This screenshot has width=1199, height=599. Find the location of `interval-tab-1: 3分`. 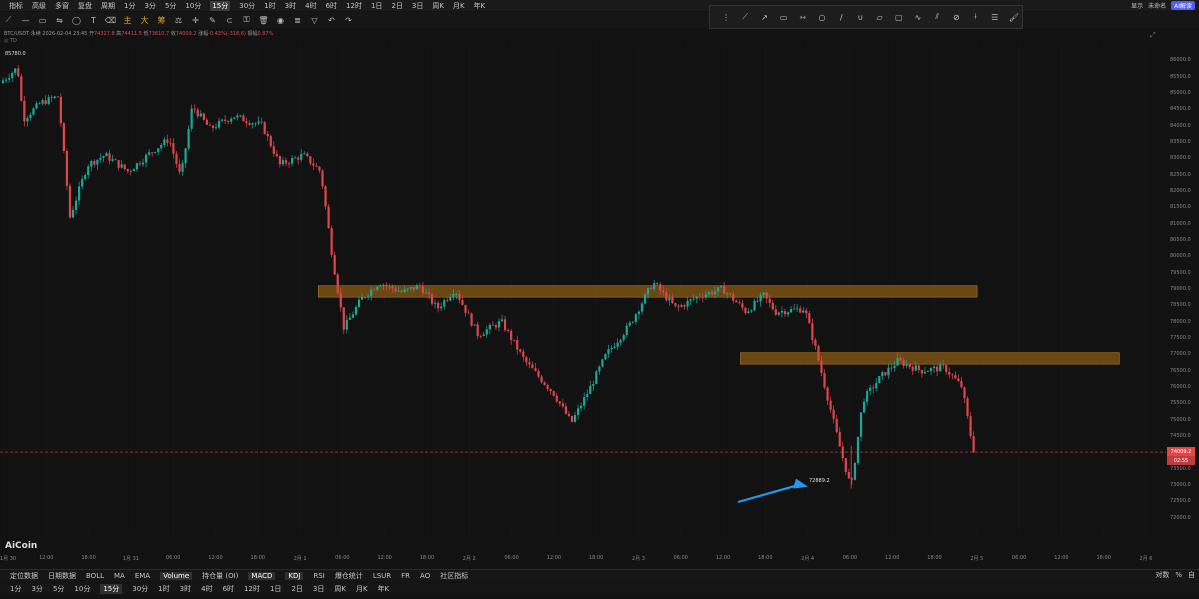

interval-tab-1: 3分 is located at coordinates (36, 589).